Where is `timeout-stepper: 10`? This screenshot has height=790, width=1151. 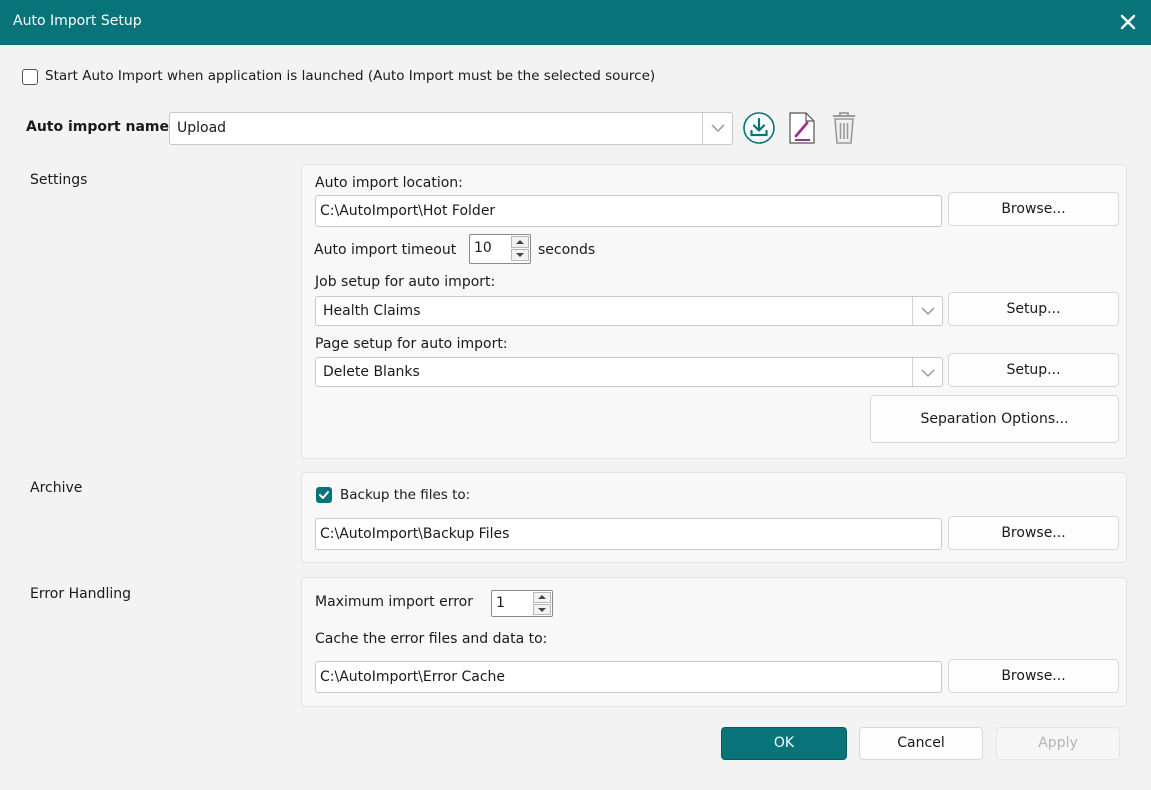
timeout-stepper: 10 is located at coordinates (500, 249).